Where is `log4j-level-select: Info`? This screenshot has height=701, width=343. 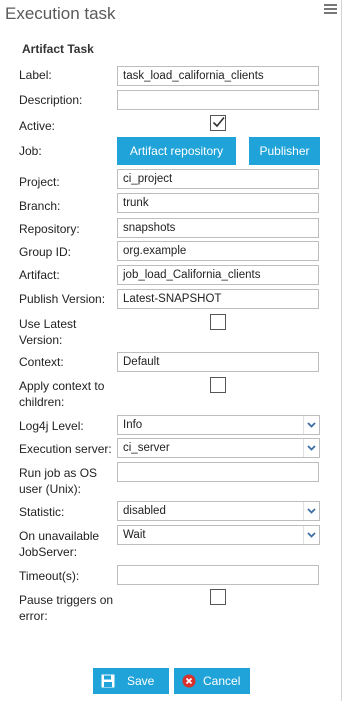 log4j-level-select: Info is located at coordinates (218, 425).